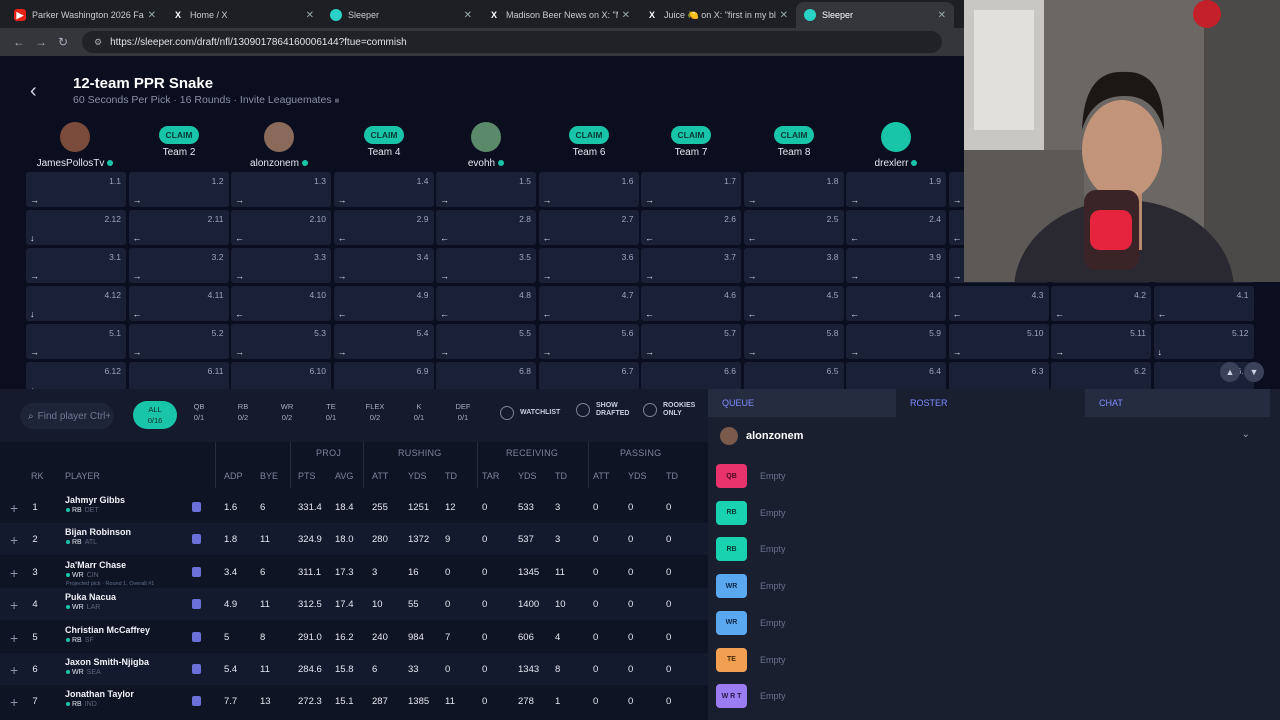 The width and height of the screenshot is (1280, 720). I want to click on roster-slot: W R T Empty, so click(916, 696).